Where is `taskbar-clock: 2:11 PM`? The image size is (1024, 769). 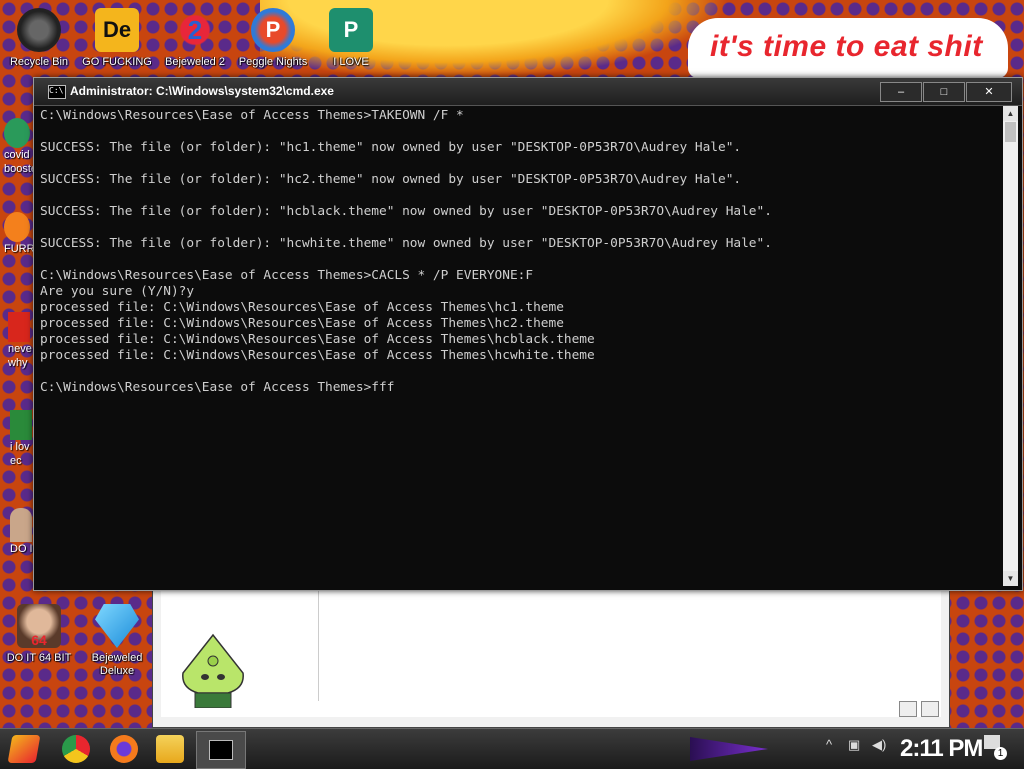 taskbar-clock: 2:11 PM is located at coordinates (941, 749).